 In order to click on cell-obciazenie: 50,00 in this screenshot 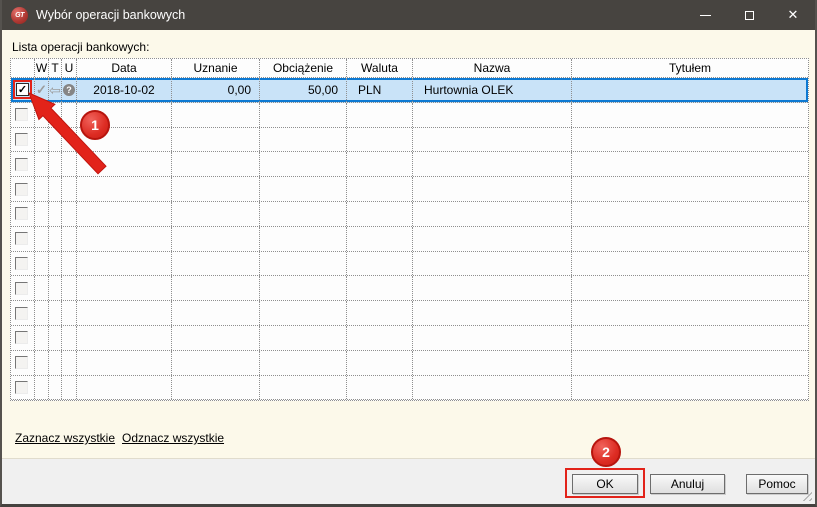, I will do `click(303, 90)`.